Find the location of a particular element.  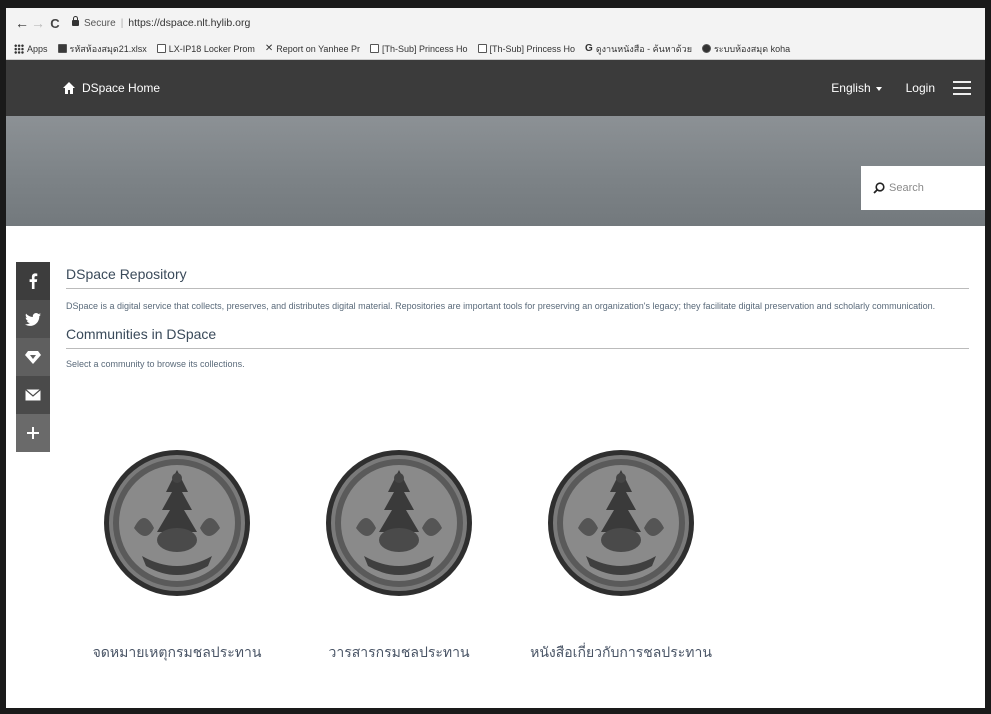

bookmark-label: Apps is located at coordinates (37, 48).